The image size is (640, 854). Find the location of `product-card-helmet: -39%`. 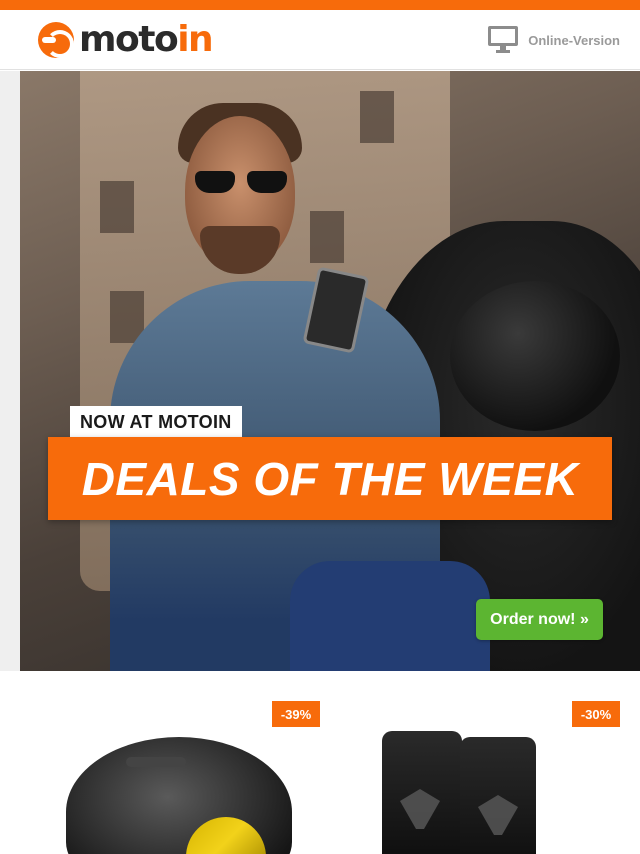

product-card-helmet: -39% is located at coordinates (175, 762).